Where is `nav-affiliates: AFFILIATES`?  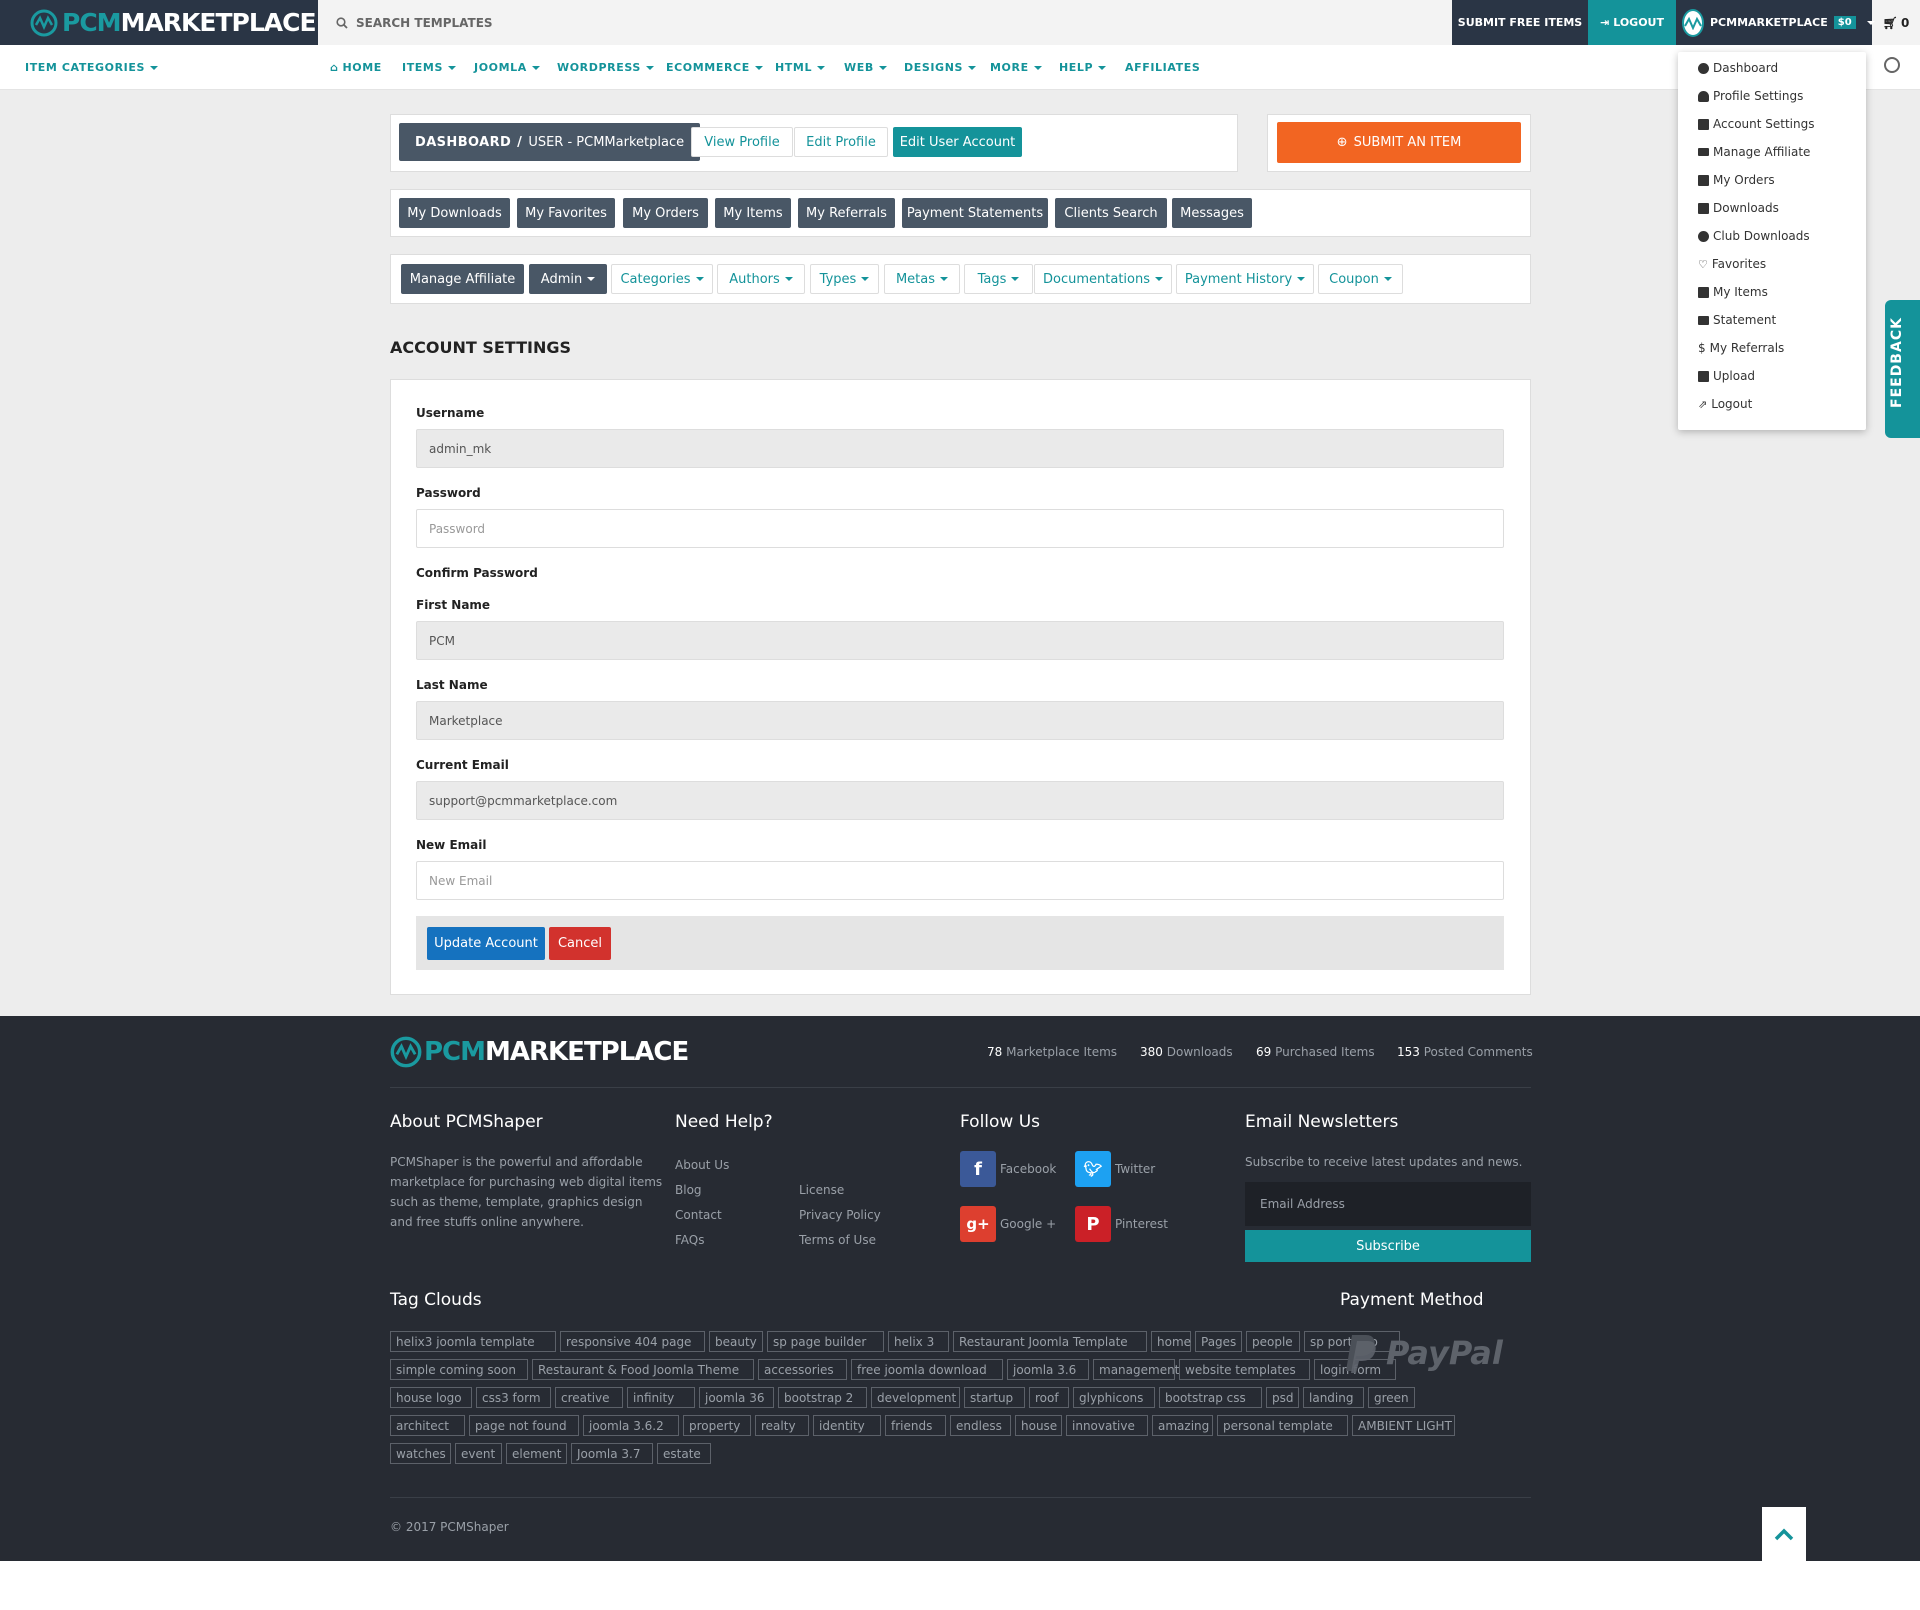
nav-affiliates: AFFILIATES is located at coordinates (1162, 67).